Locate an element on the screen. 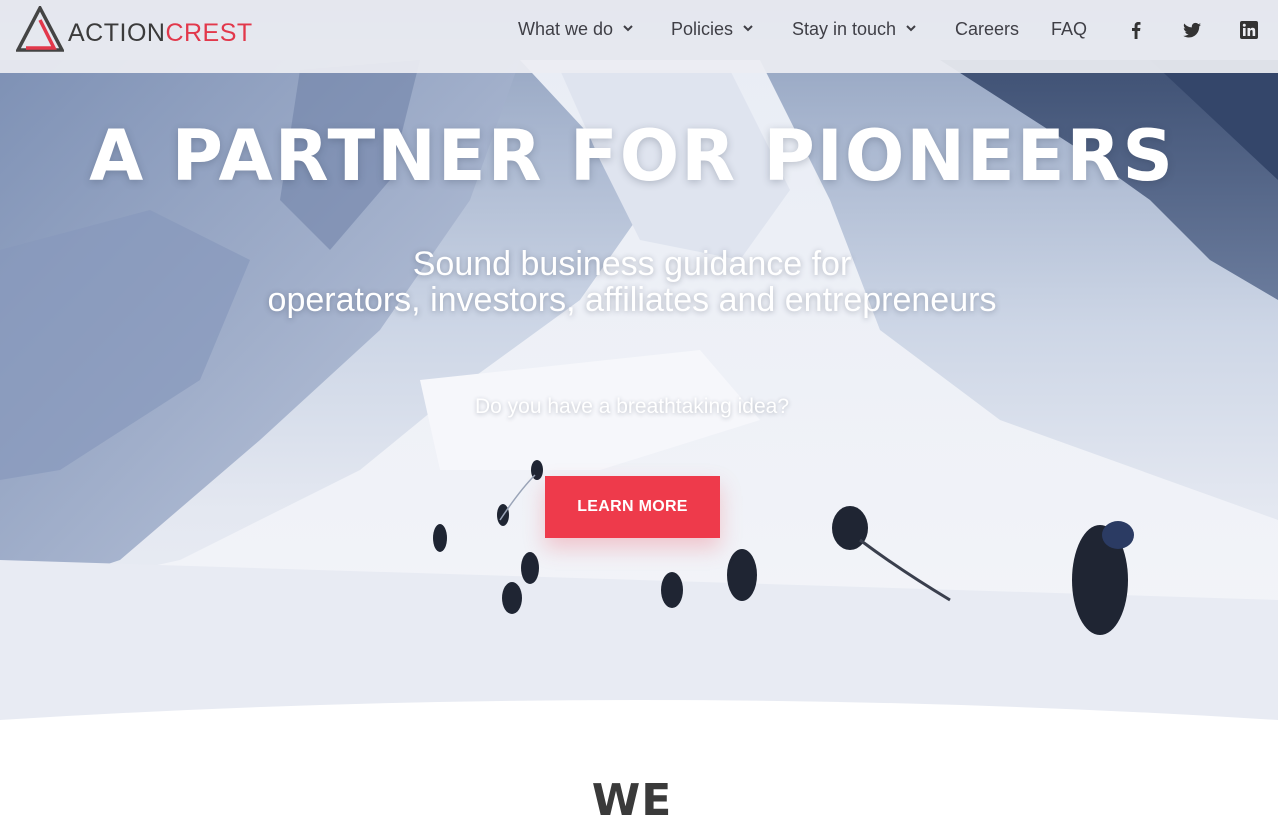 The width and height of the screenshot is (1278, 828). twitter-icon is located at coordinates (1192, 30).